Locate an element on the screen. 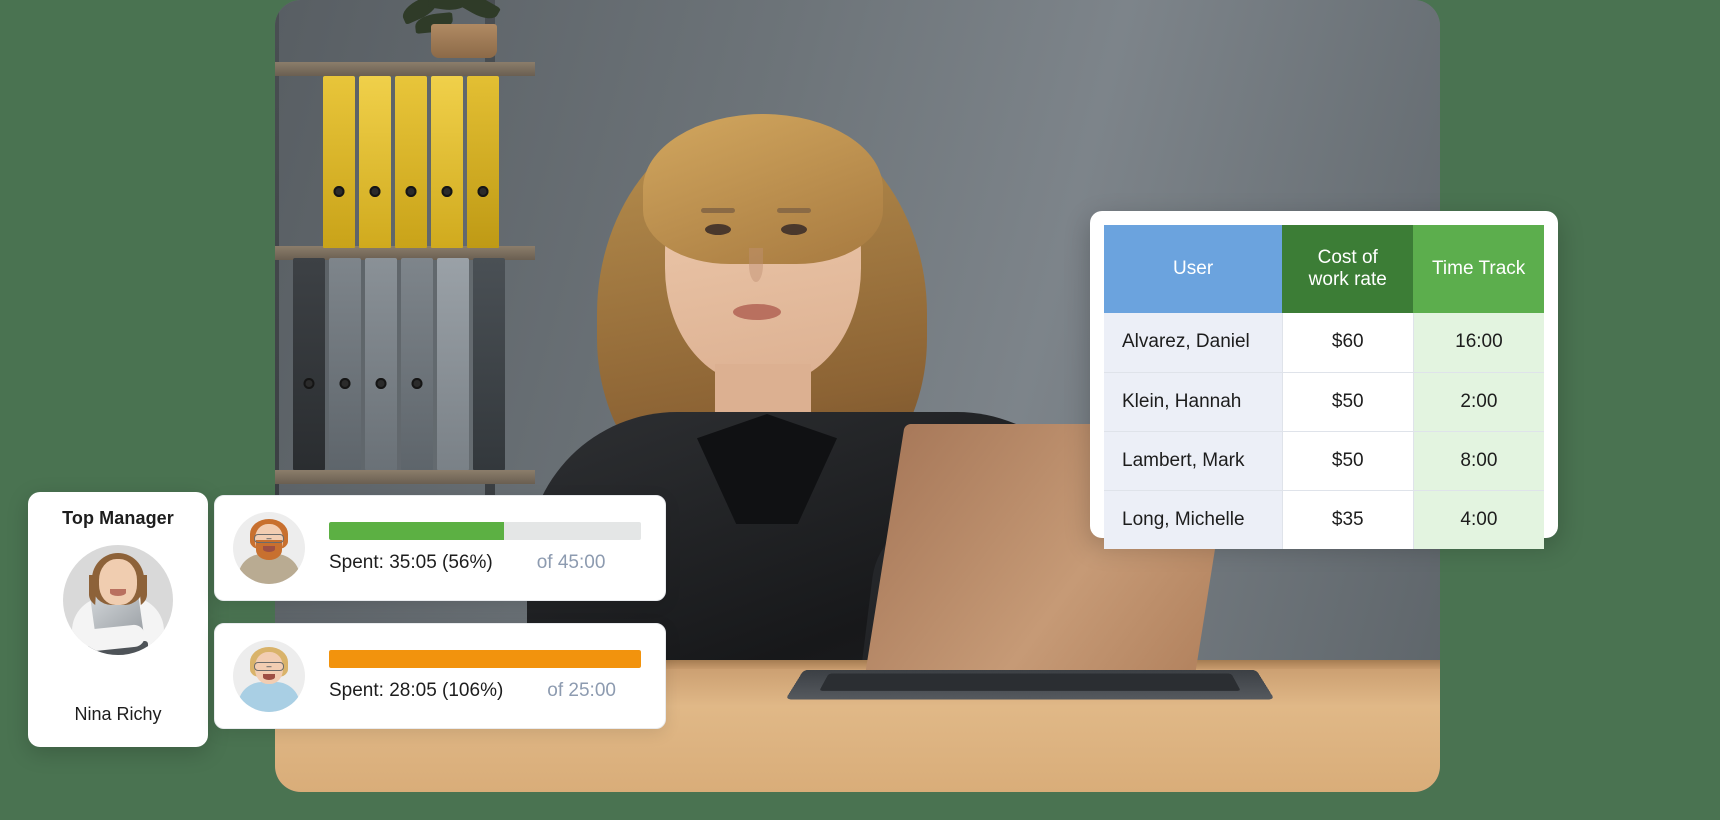 The width and height of the screenshot is (1720, 820). top-manager-card: Top Manager Nina Richy is located at coordinates (118, 619).